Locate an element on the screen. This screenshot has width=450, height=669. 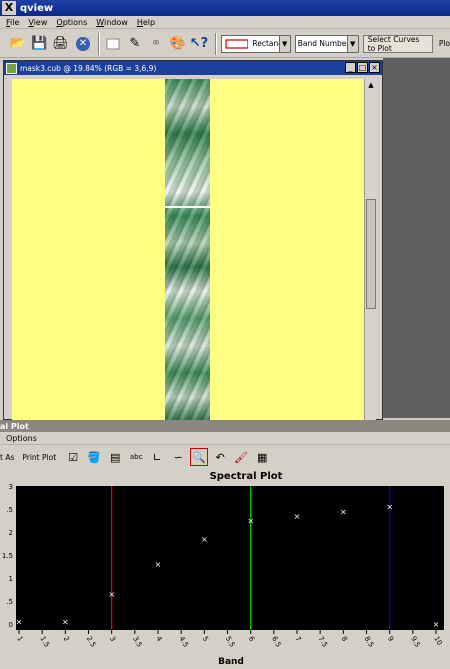
palette-icon: 🎨 is located at coordinates (177, 44).